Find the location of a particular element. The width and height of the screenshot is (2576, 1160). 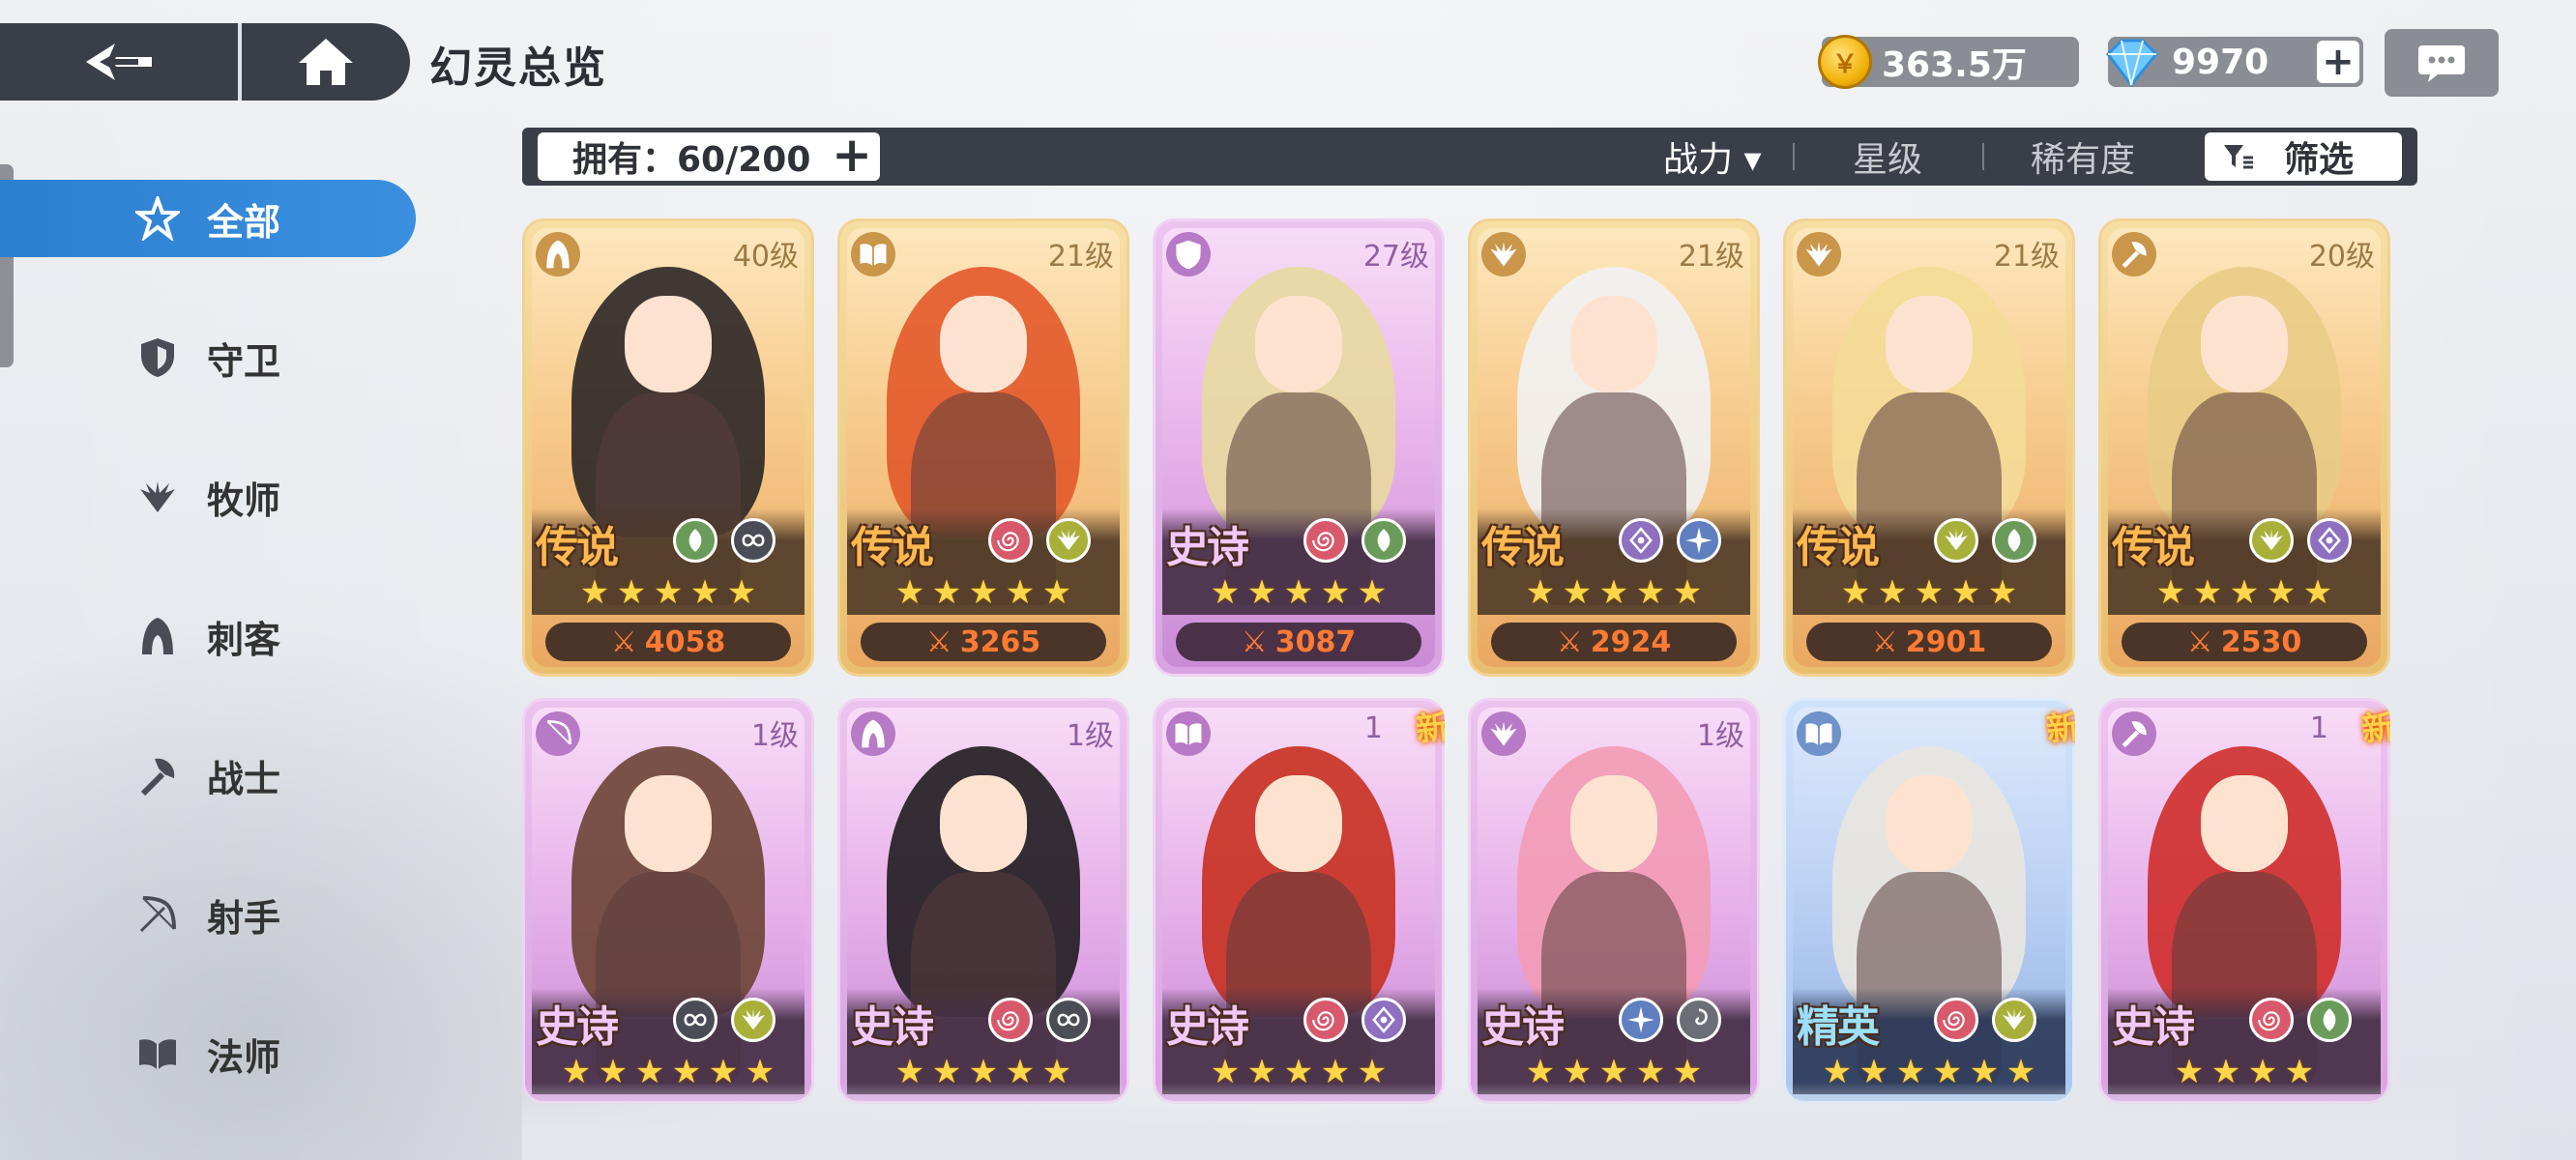

filter-button: 筛选 is located at coordinates (2303, 156).